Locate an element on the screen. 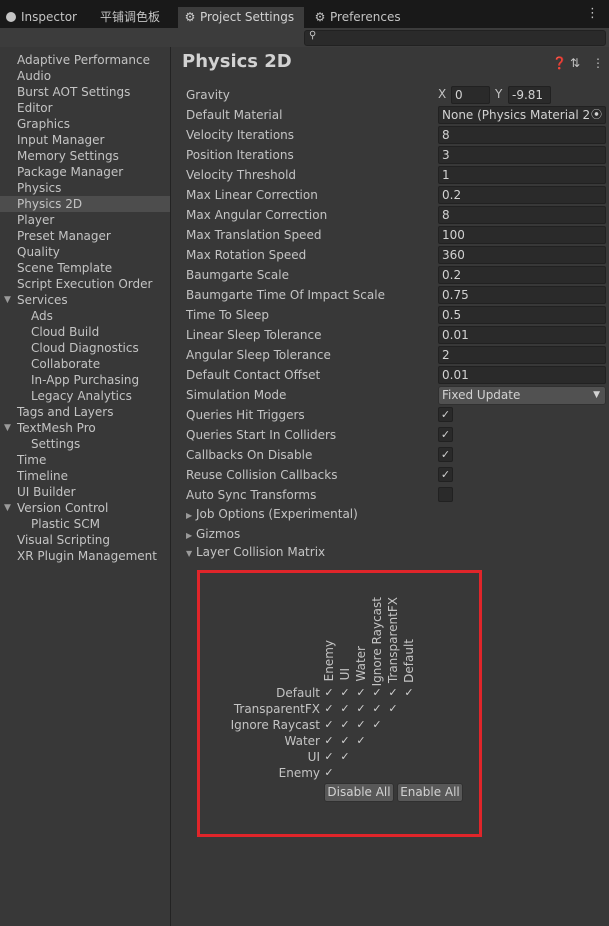 This screenshot has width=609, height=926. sidebar-item-scene-template: Scene Template is located at coordinates (85, 268).